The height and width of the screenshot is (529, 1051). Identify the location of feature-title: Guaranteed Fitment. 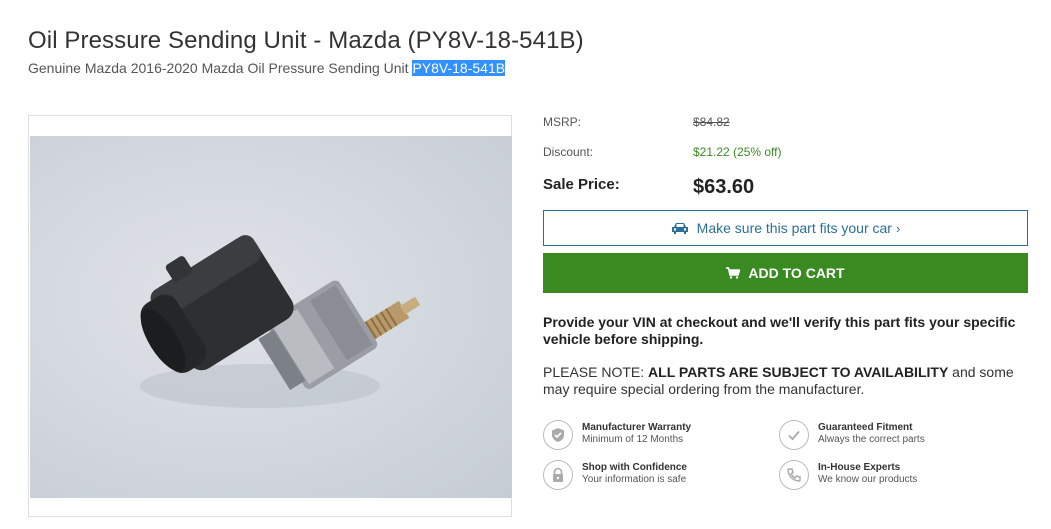
(865, 427).